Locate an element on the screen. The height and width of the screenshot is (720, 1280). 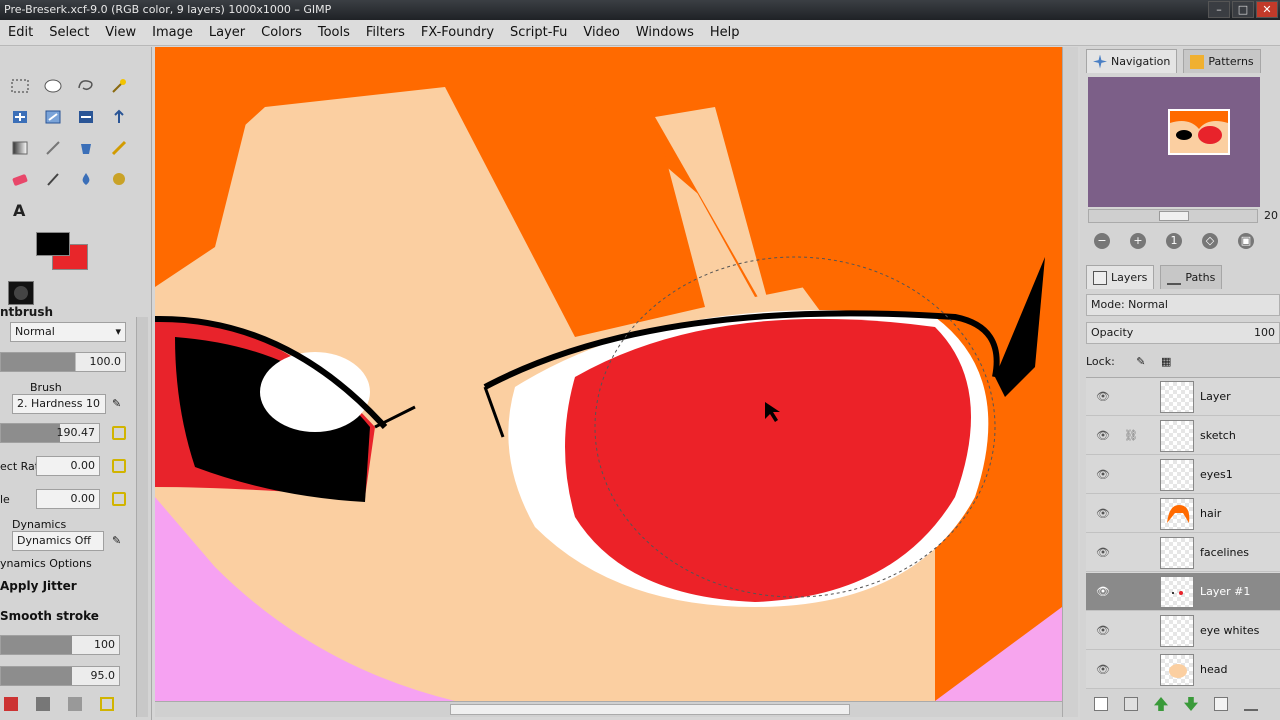
dynamics-options-expander: ynamics Options is located at coordinates (46, 563).